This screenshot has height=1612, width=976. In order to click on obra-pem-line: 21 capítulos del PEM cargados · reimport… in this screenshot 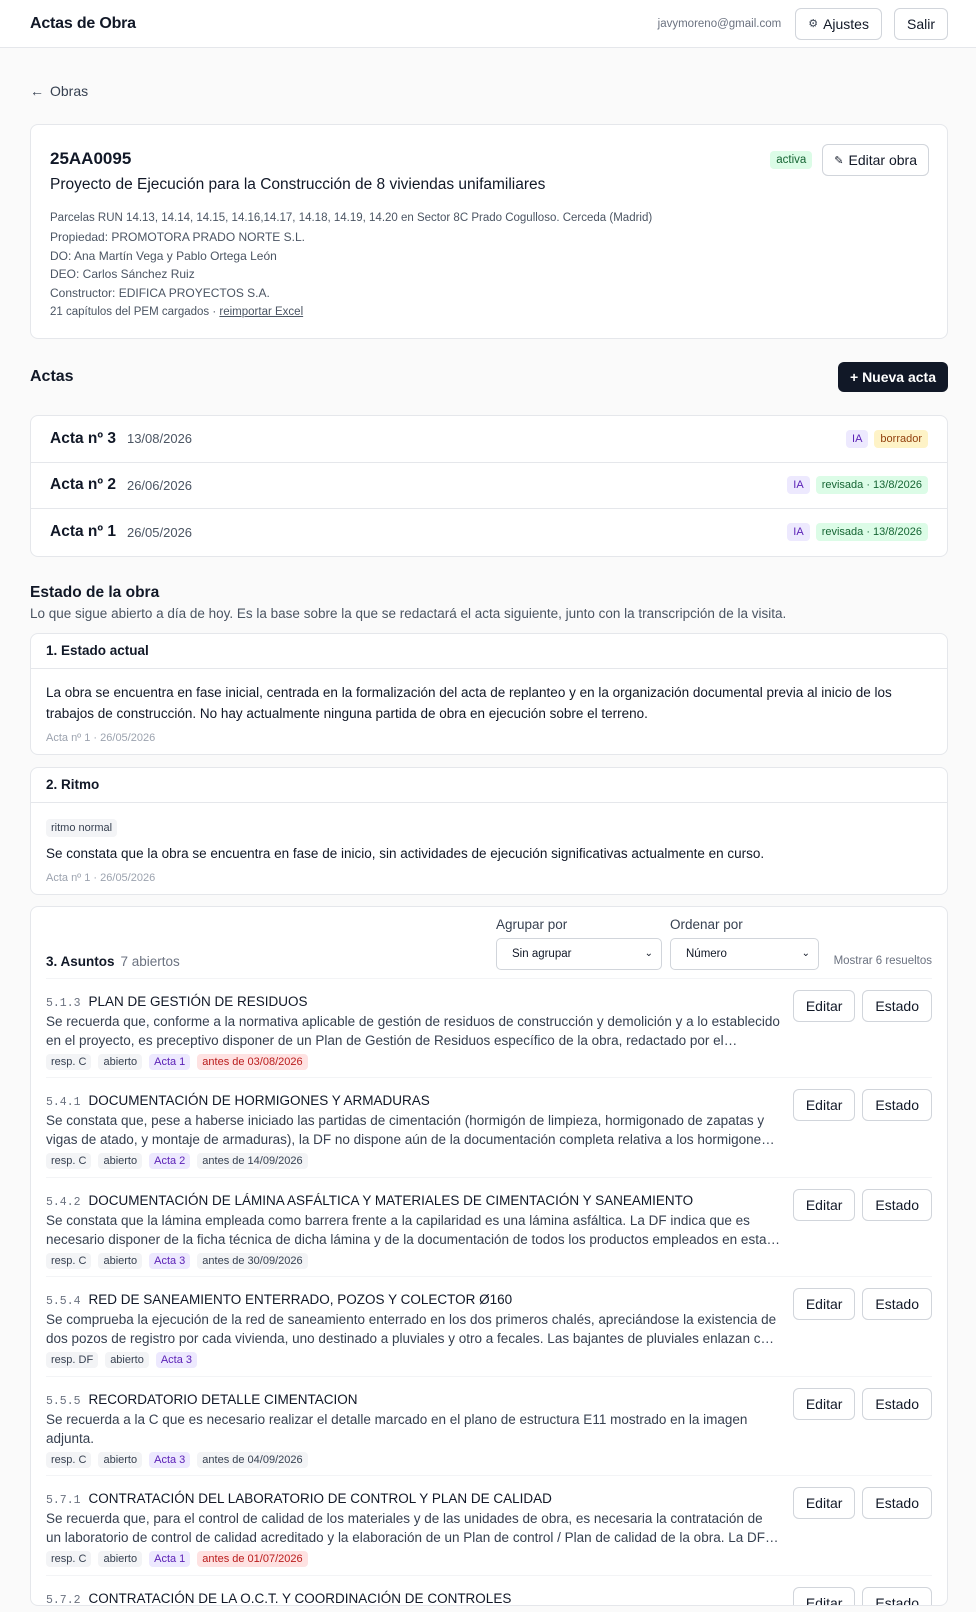, I will do `click(489, 312)`.